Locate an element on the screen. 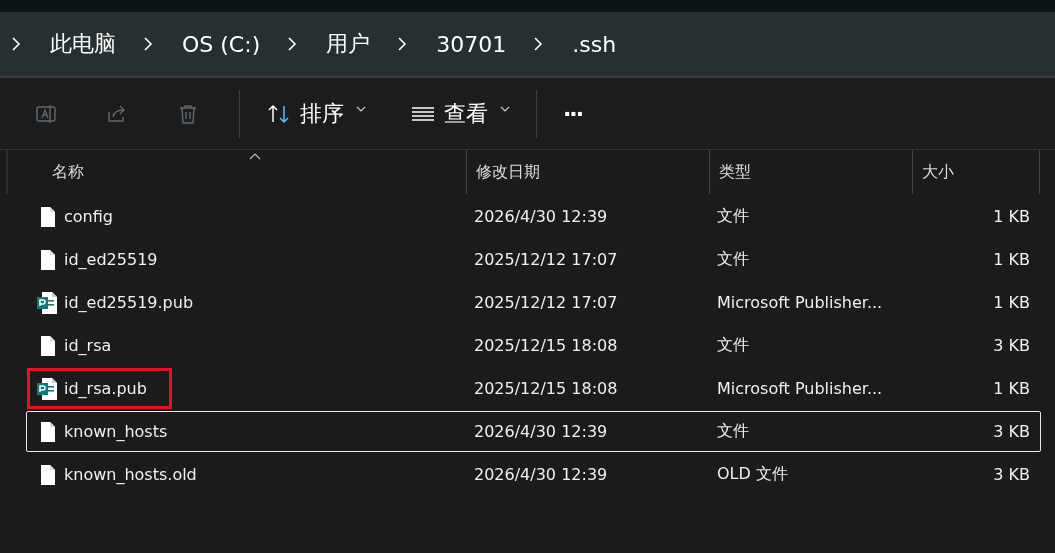 The image size is (1055, 553). column-header: 名称 is located at coordinates (237, 172).